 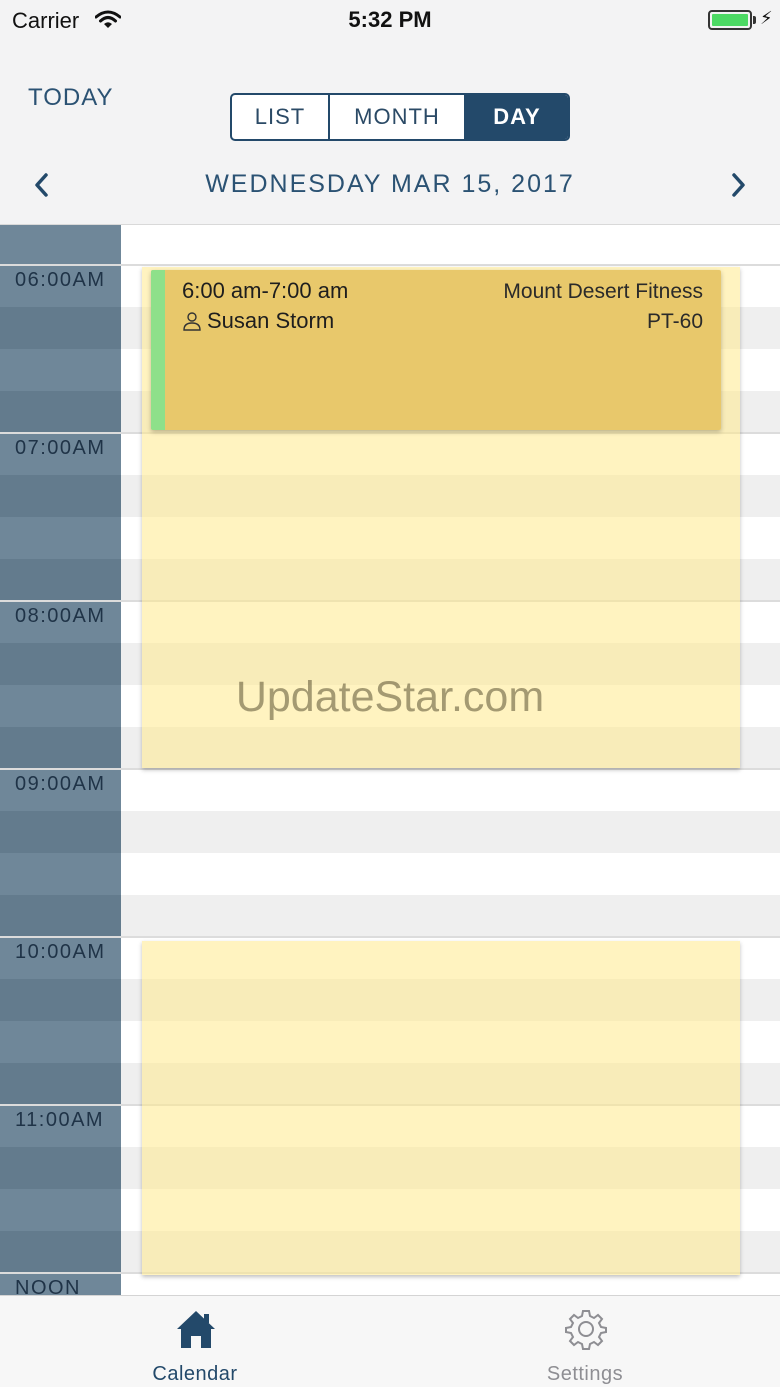 I want to click on today-button: TODAY, so click(x=70, y=98).